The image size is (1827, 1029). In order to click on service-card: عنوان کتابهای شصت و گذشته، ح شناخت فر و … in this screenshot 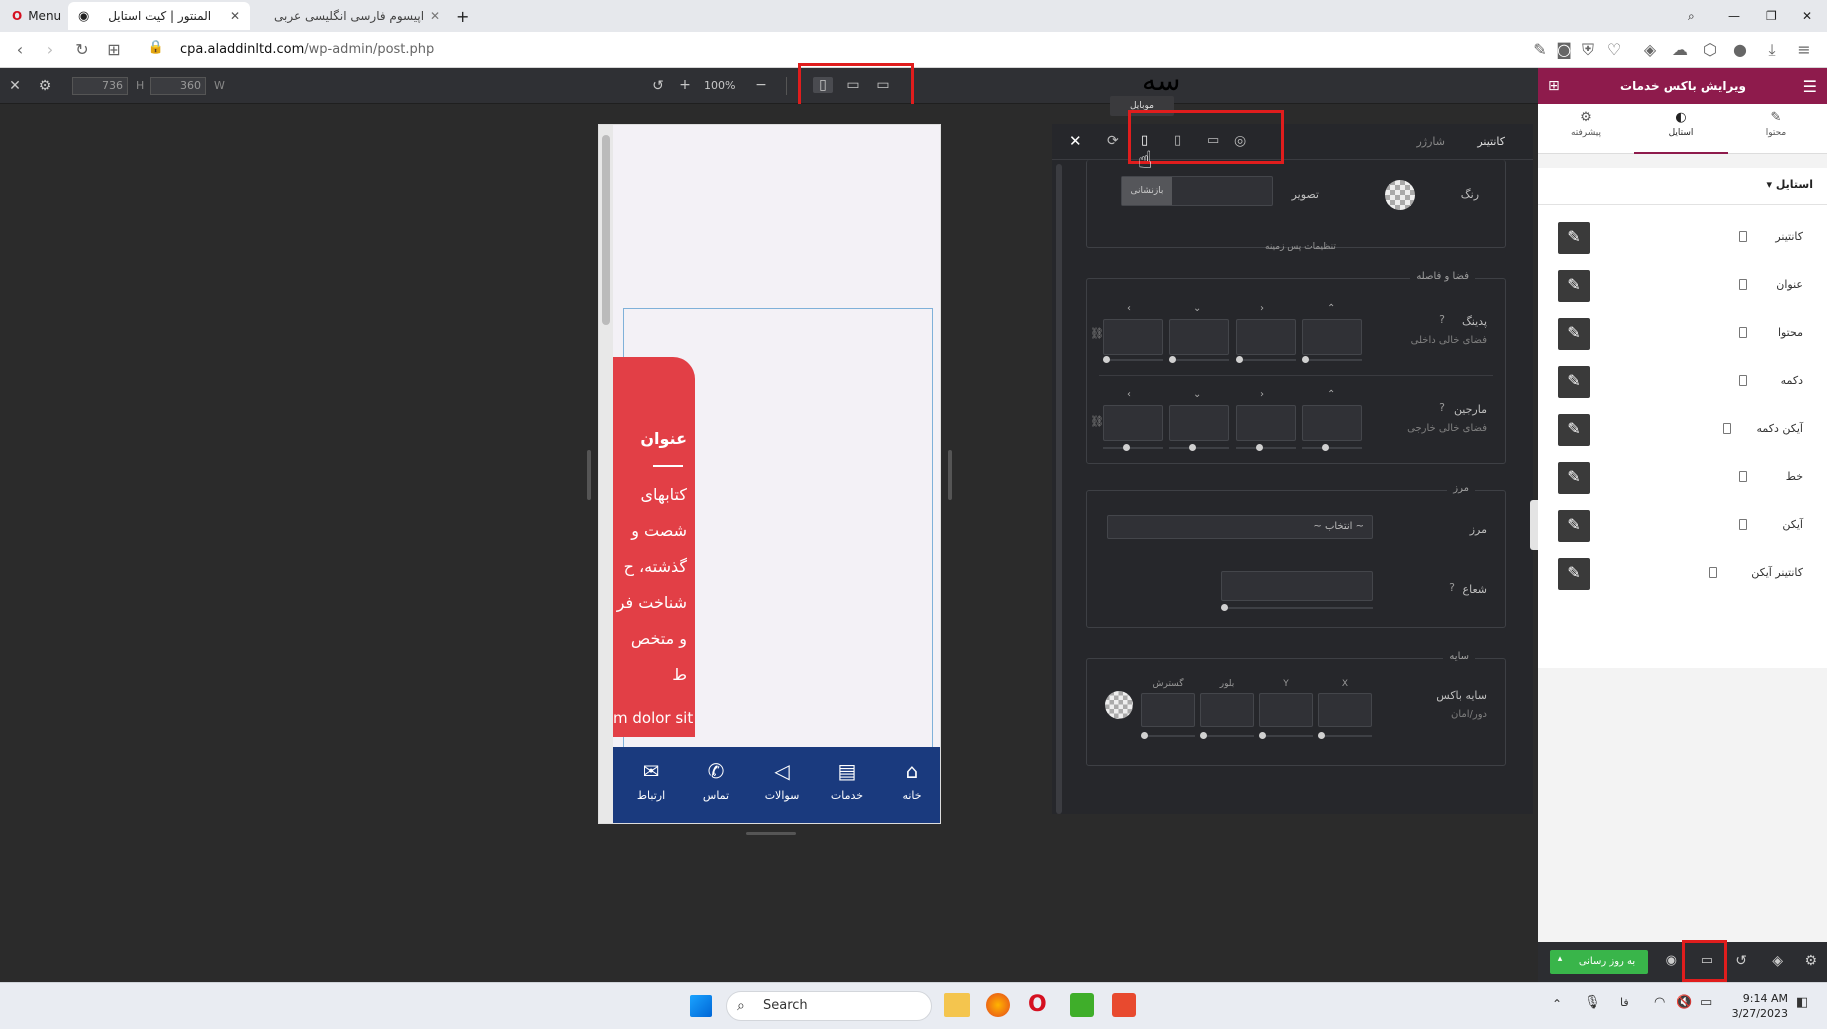, I will do `click(654, 547)`.